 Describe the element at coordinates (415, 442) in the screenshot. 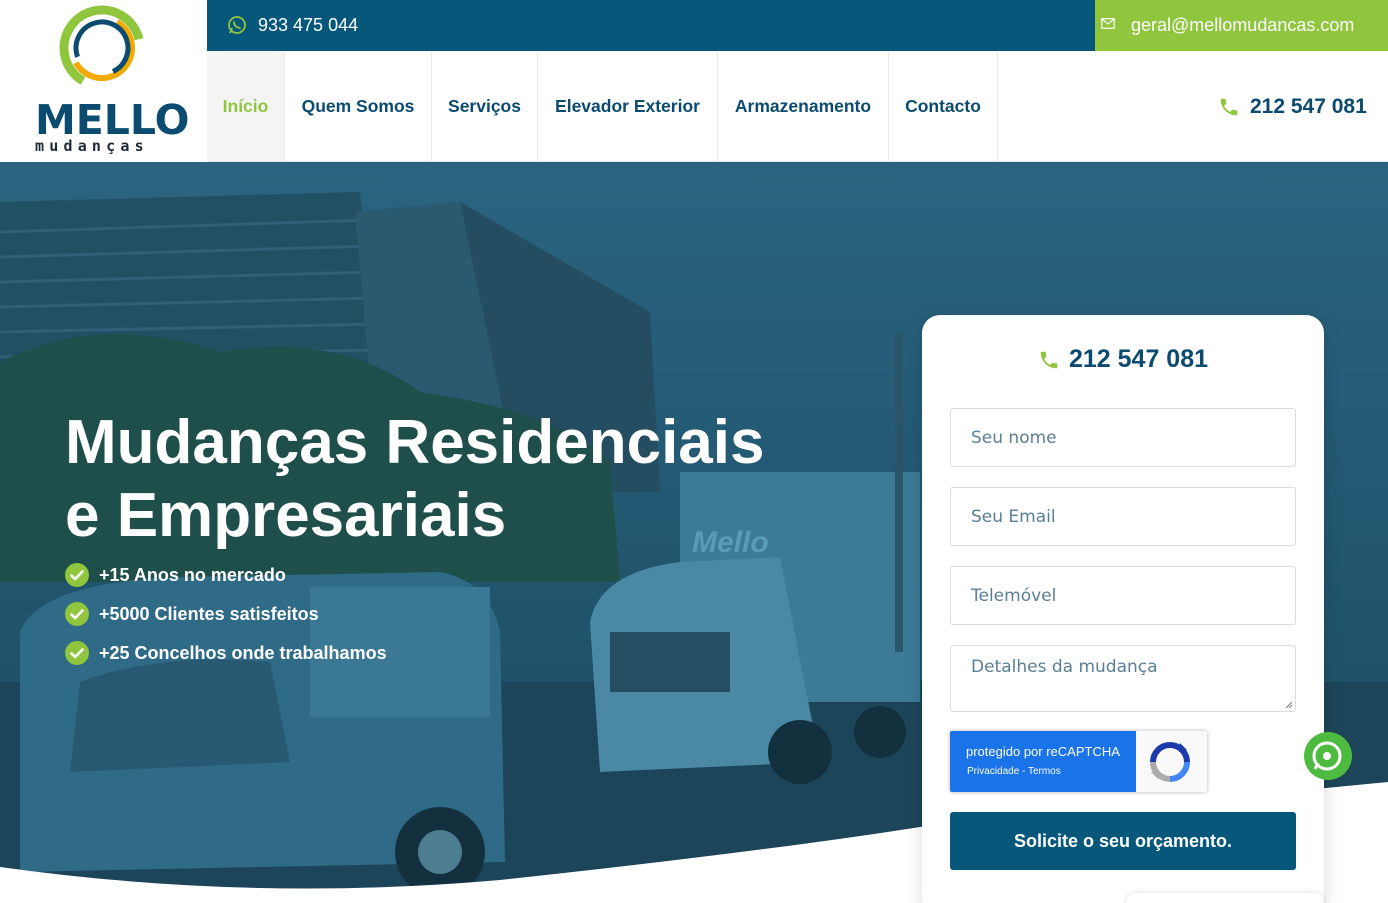

I see `hero-title-line-1: Mudanças Residenciais` at that location.